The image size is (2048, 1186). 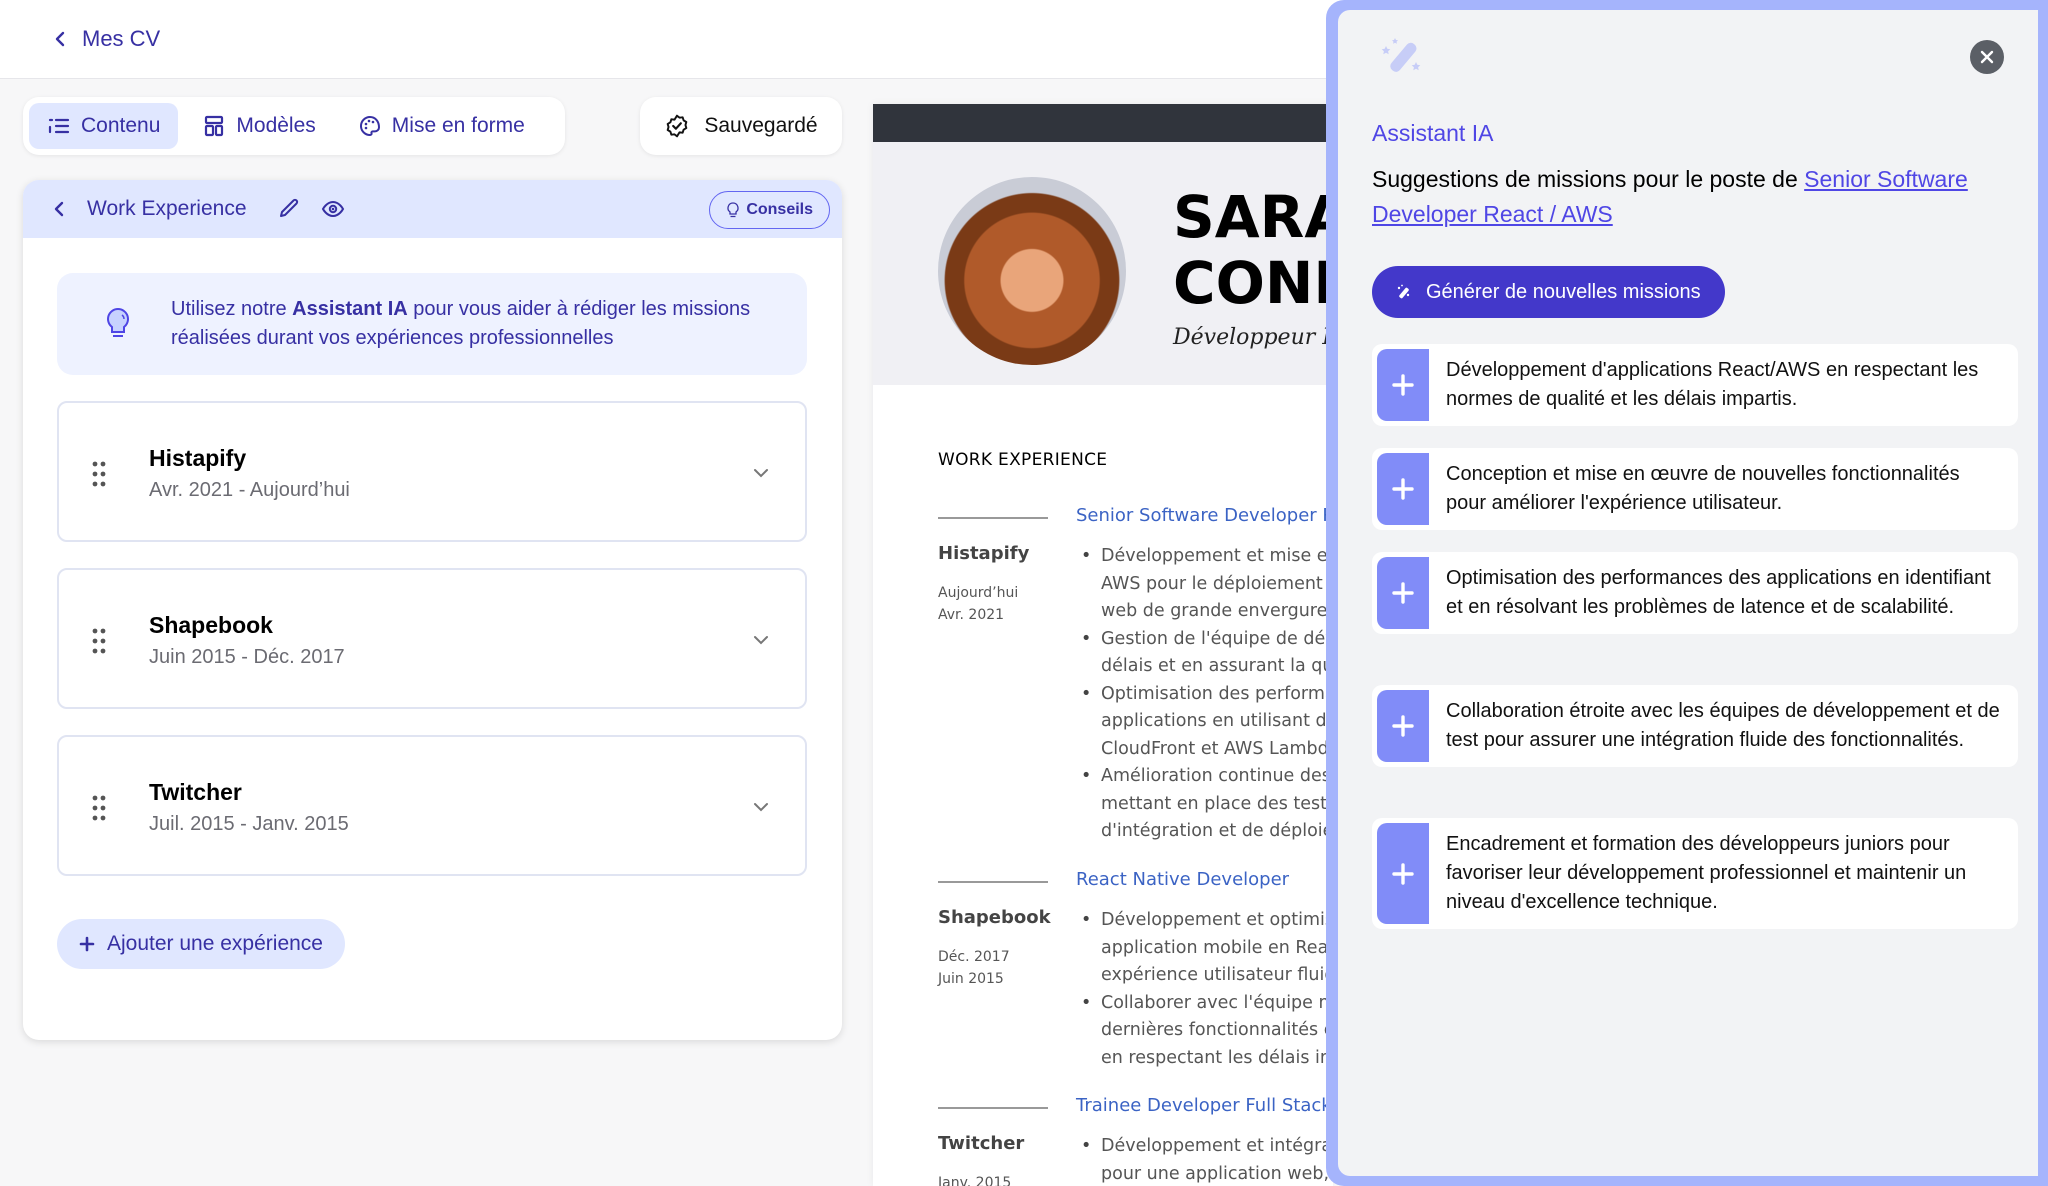 I want to click on cv-mission-line: Développement et optimis, so click(x=1207, y=921).